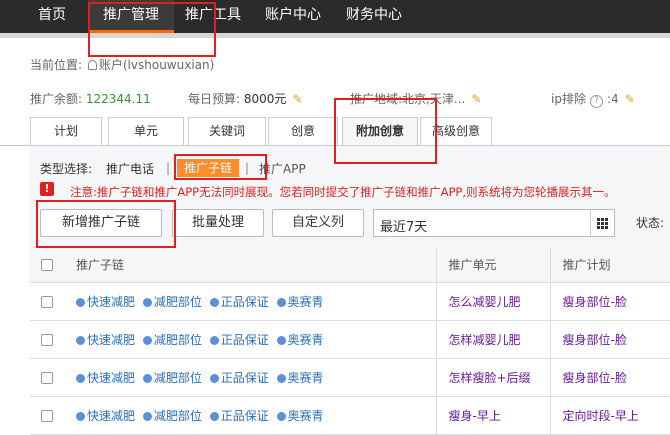 The image size is (670, 435). Describe the element at coordinates (596, 101) in the screenshot. I see `help-icon: ?` at that location.